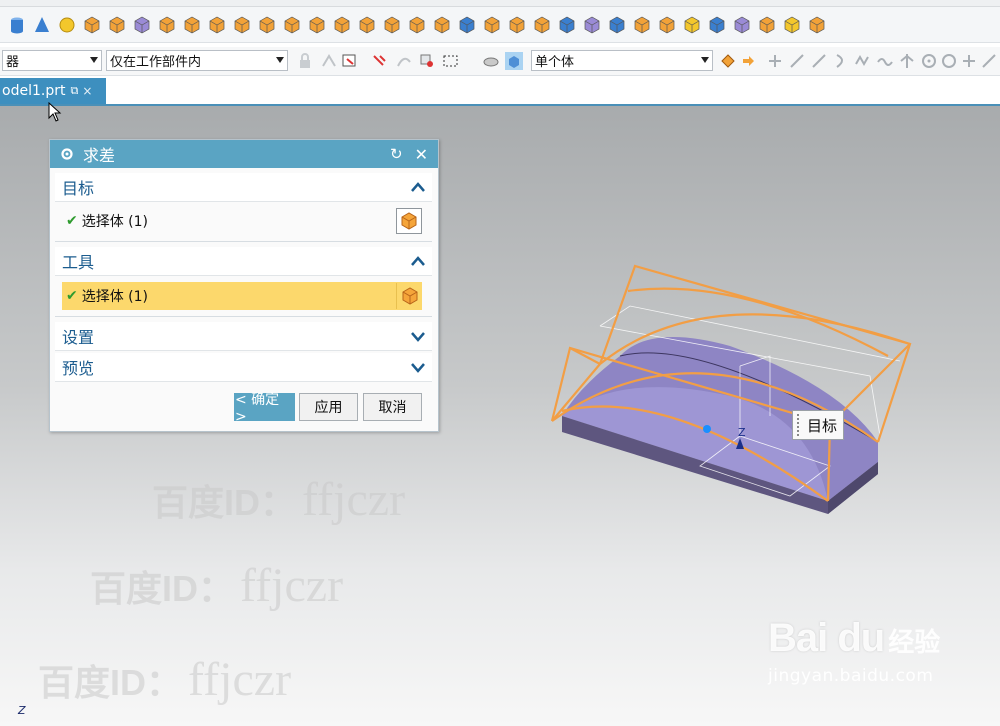 The image size is (1000, 726). Describe the element at coordinates (642, 25) in the screenshot. I see `intersect-icon` at that location.